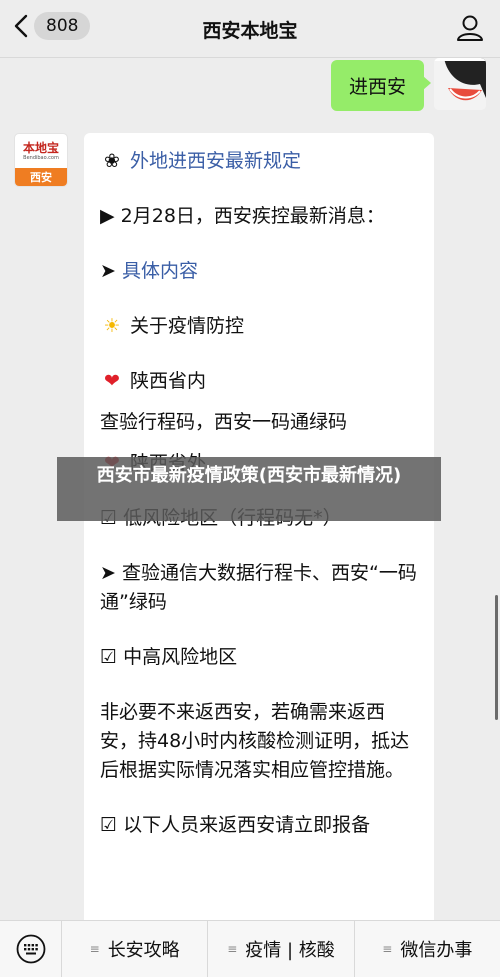  I want to click on mid-high-risk-line: ☑ 中高风险地区, so click(259, 657).